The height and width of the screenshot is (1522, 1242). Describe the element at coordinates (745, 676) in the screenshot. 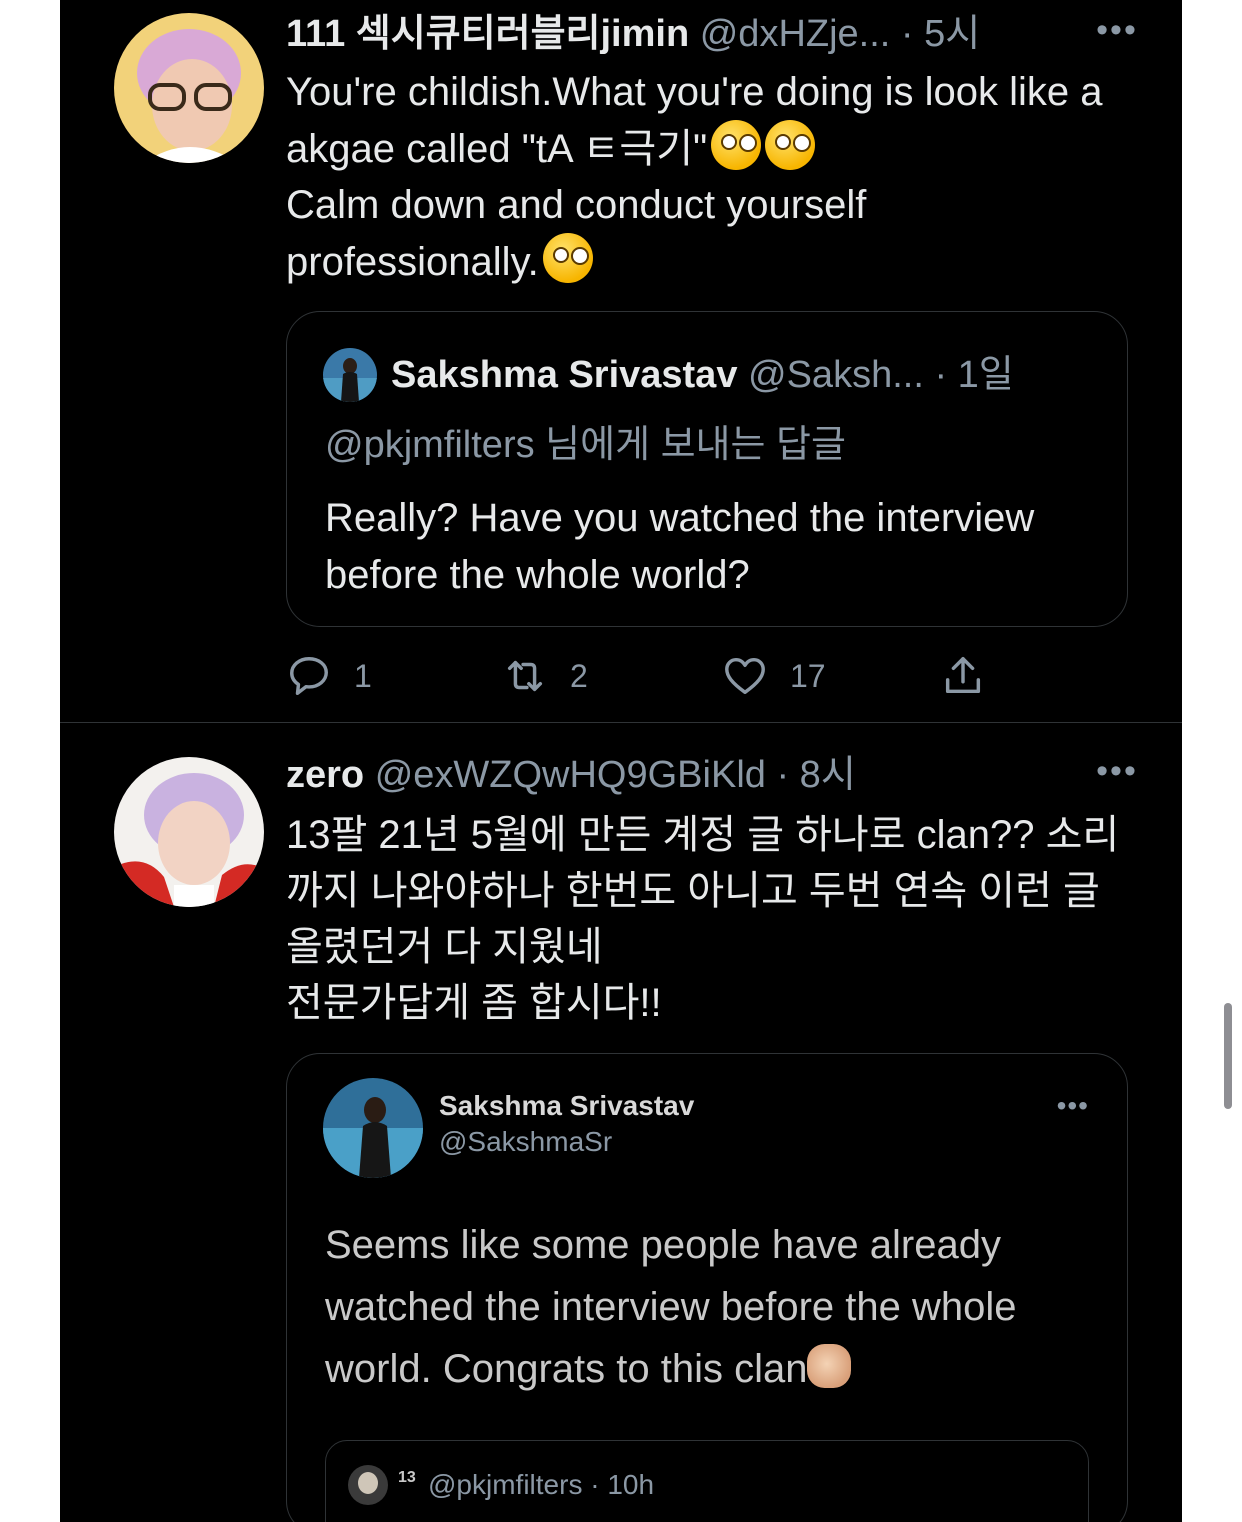

I see `heart-icon` at that location.